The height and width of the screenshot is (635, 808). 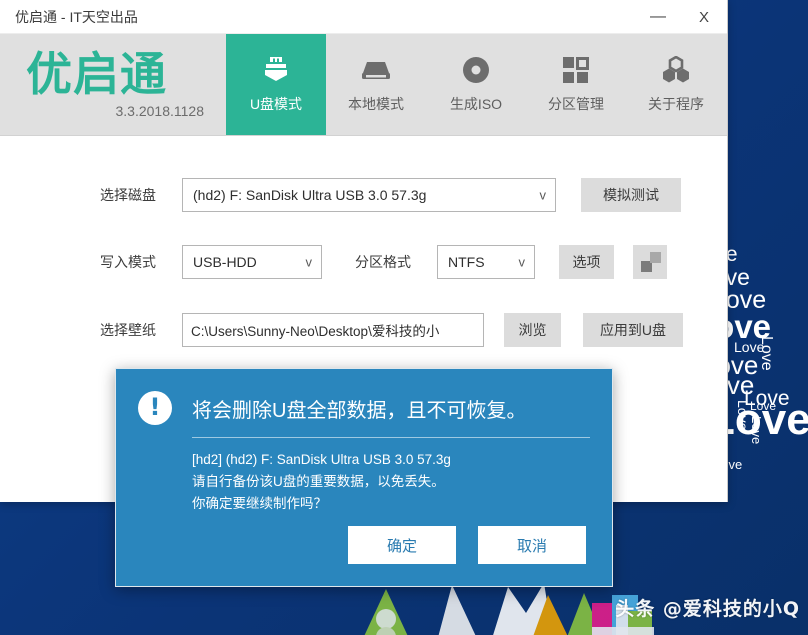 I want to click on window-controls: — X, so click(x=681, y=17).